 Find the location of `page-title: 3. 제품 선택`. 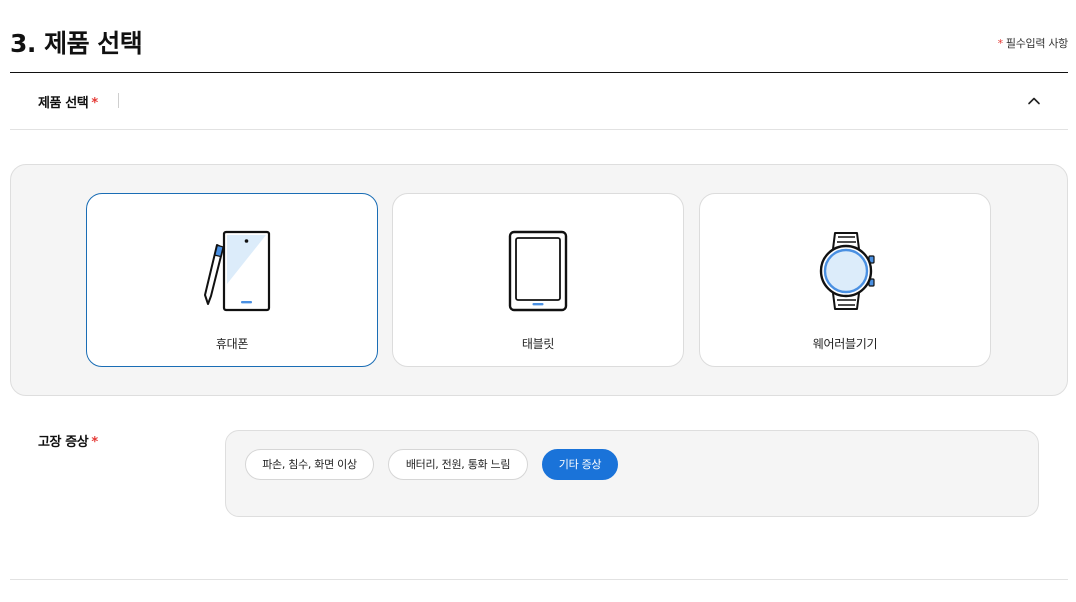

page-title: 3. 제품 선택 is located at coordinates (76, 43).